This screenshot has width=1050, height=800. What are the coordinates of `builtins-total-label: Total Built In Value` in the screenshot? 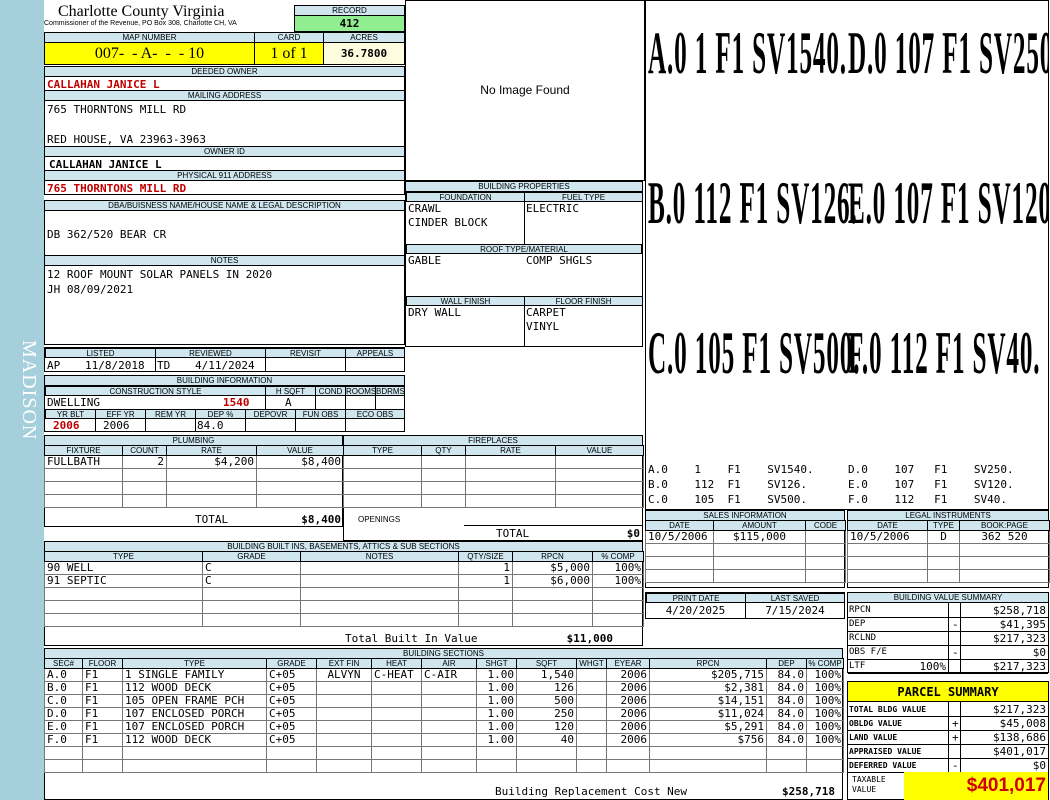 It's located at (411, 638).